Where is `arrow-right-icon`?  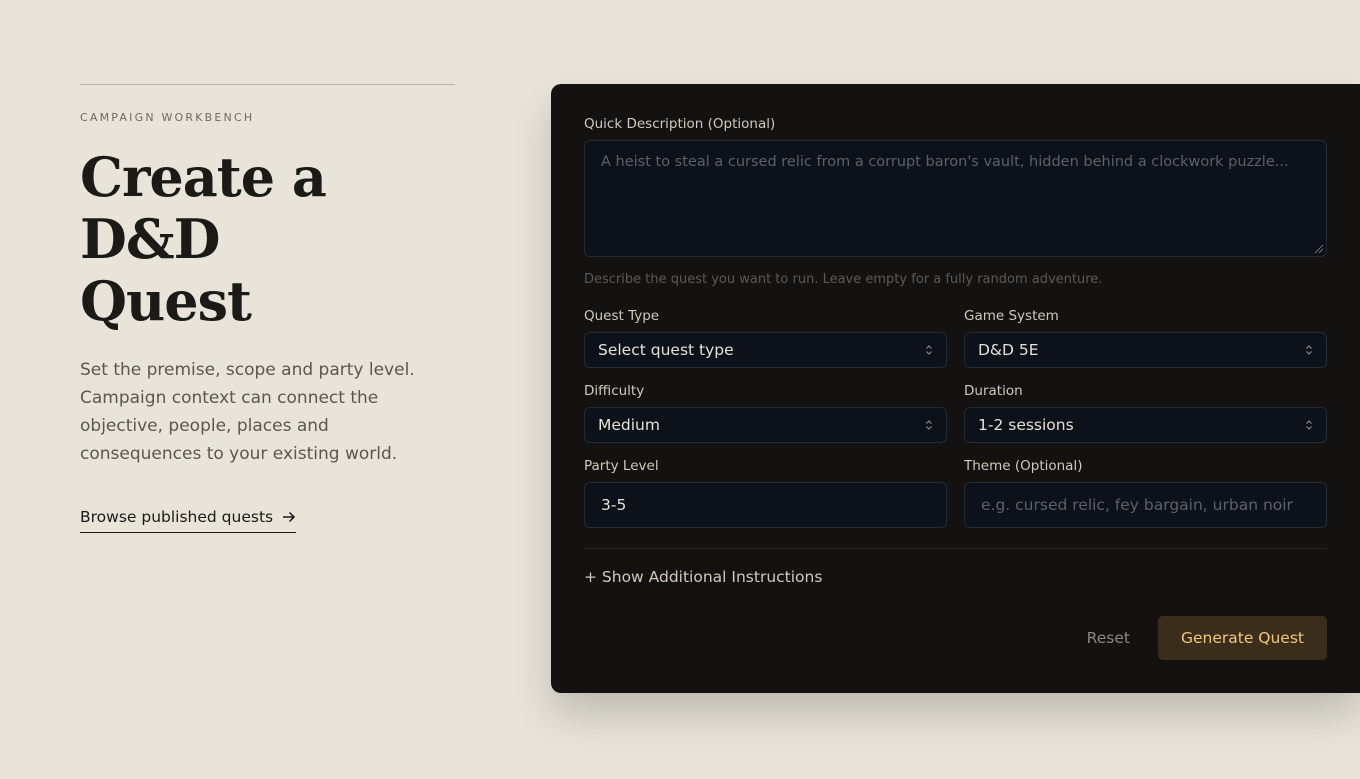 arrow-right-icon is located at coordinates (289, 517).